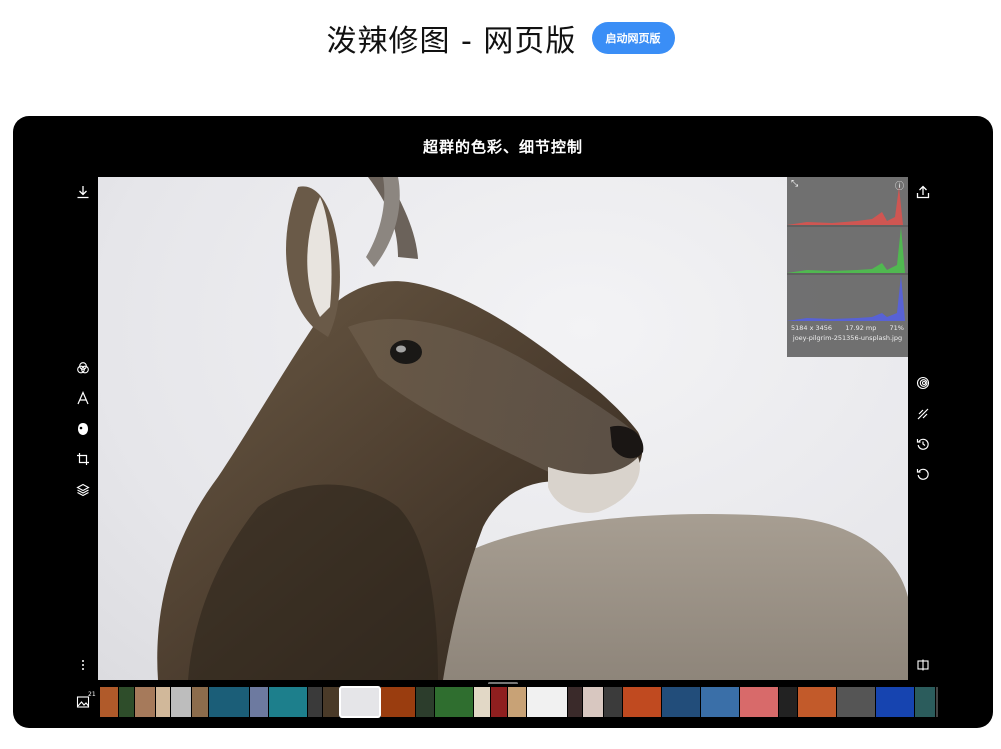 This screenshot has width=1001, height=749. What do you see at coordinates (923, 414) in the screenshot?
I see `compare-slash-icon` at bounding box center [923, 414].